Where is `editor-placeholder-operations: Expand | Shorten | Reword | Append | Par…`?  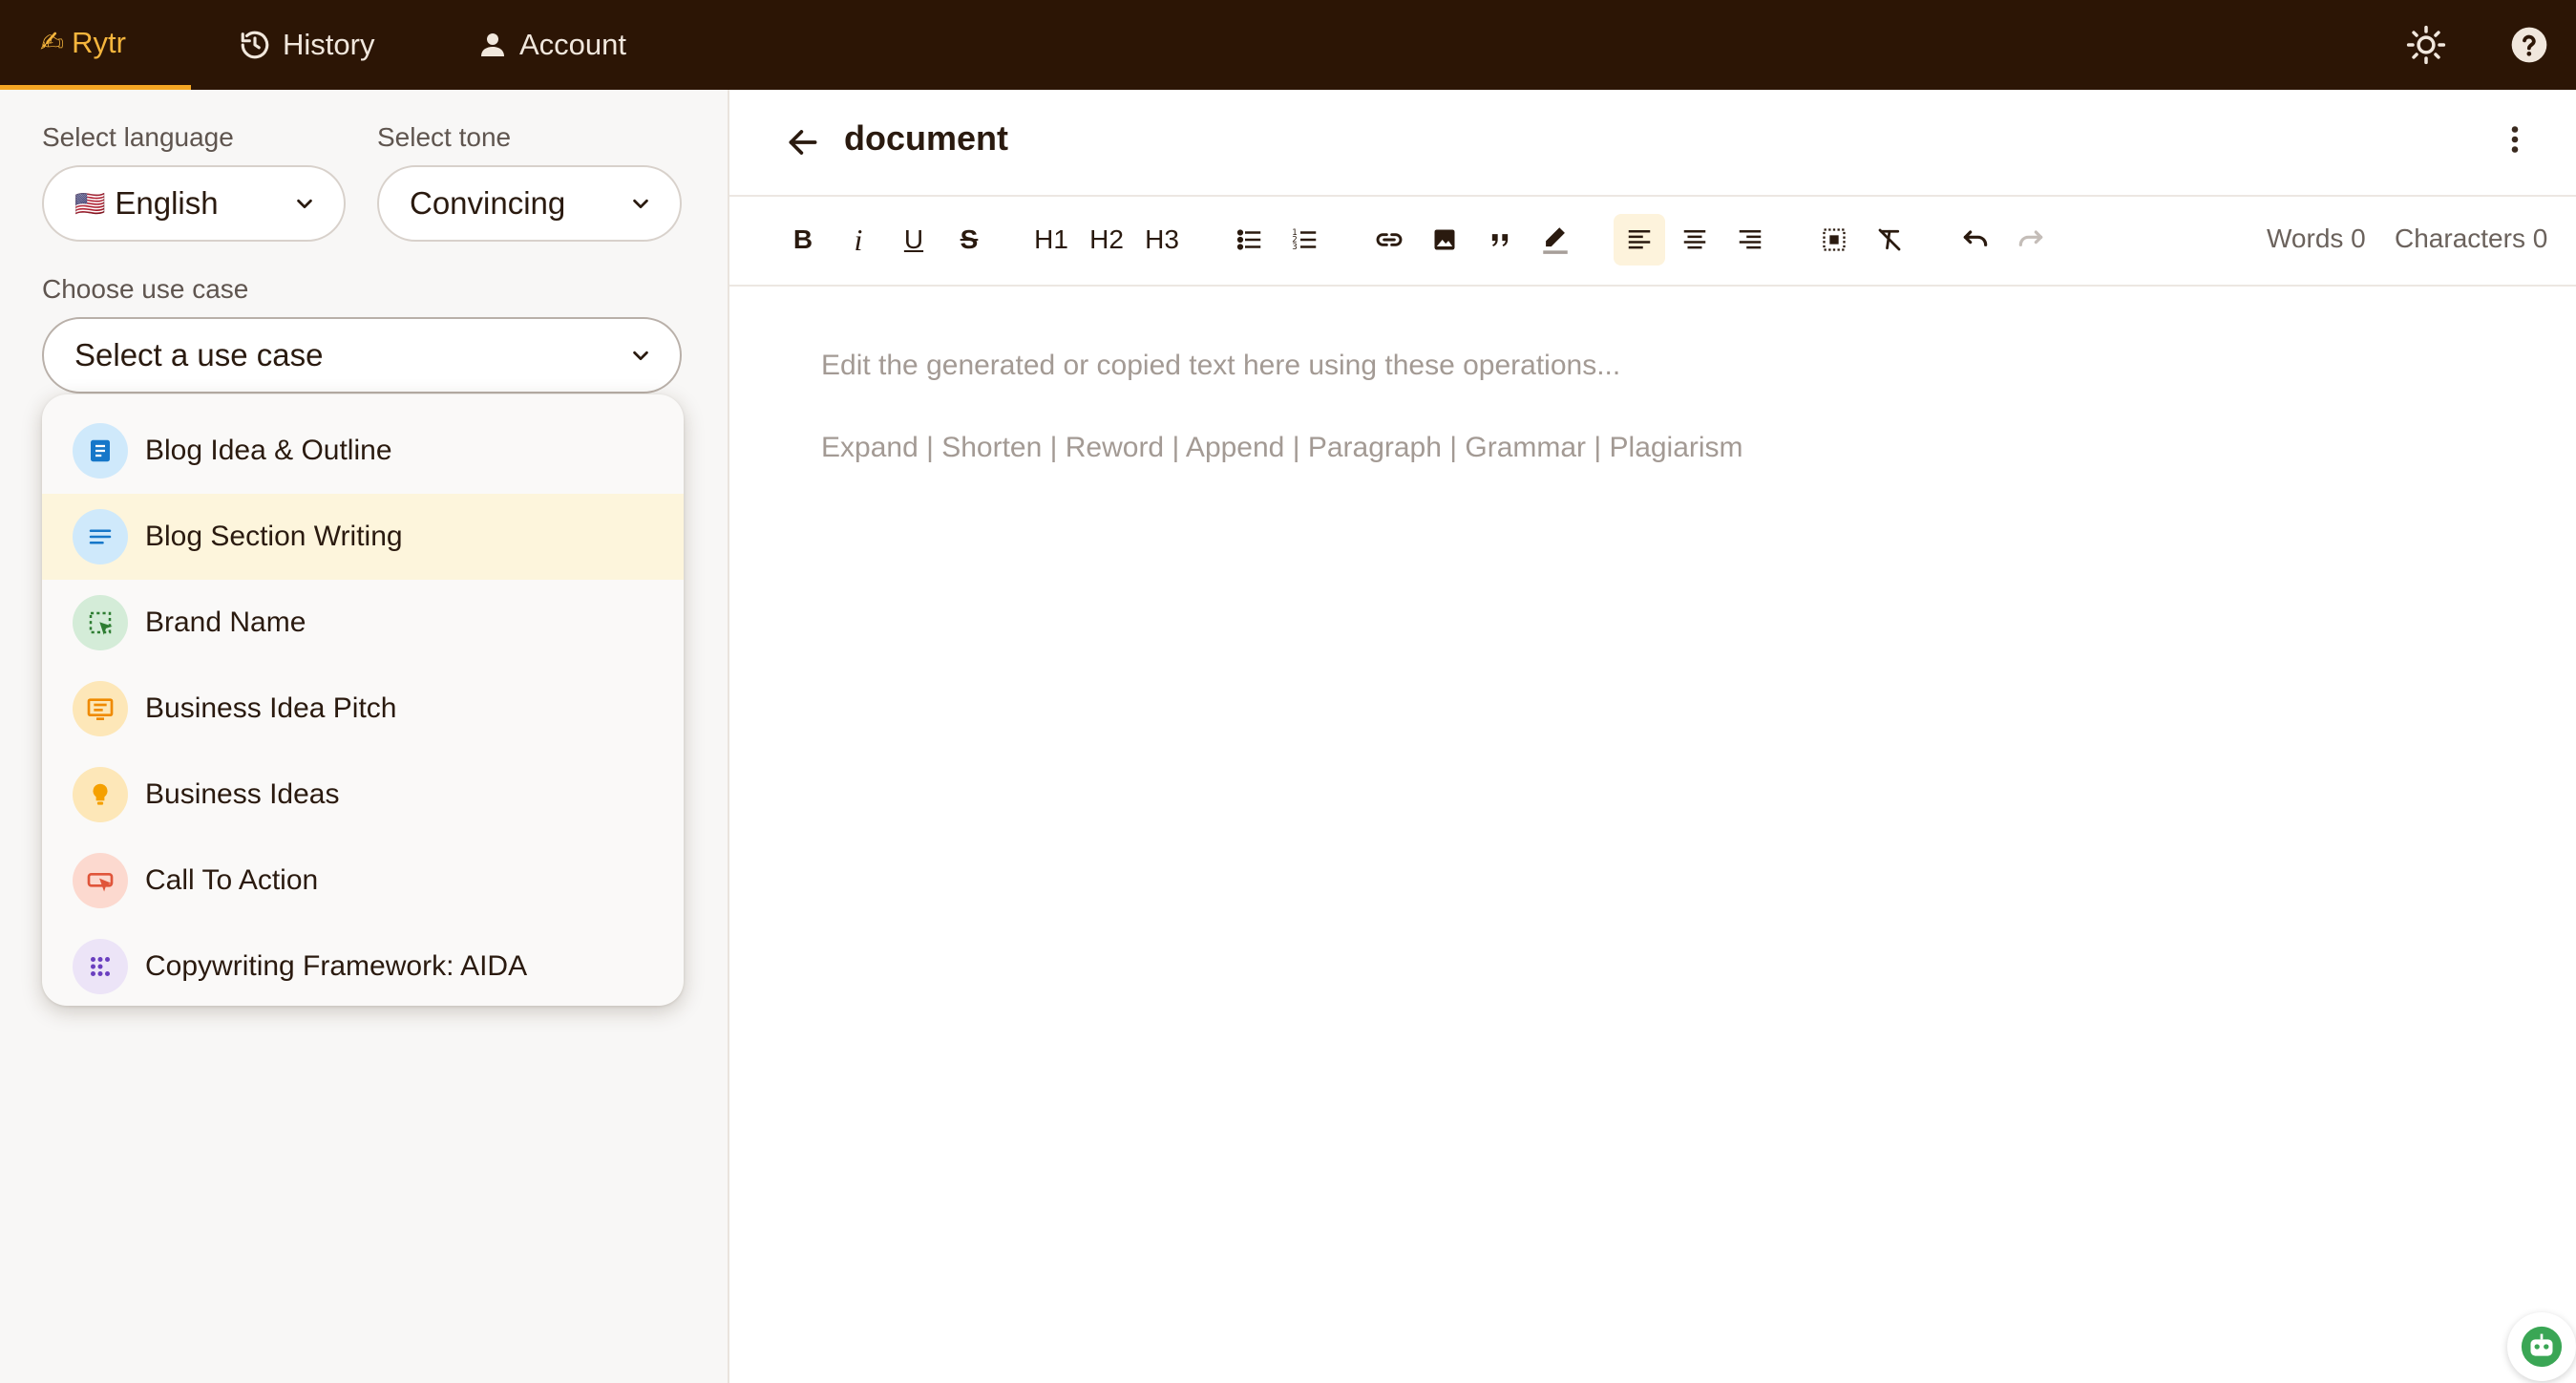 editor-placeholder-operations: Expand | Shorten | Reword | Append | Par… is located at coordinates (1282, 448).